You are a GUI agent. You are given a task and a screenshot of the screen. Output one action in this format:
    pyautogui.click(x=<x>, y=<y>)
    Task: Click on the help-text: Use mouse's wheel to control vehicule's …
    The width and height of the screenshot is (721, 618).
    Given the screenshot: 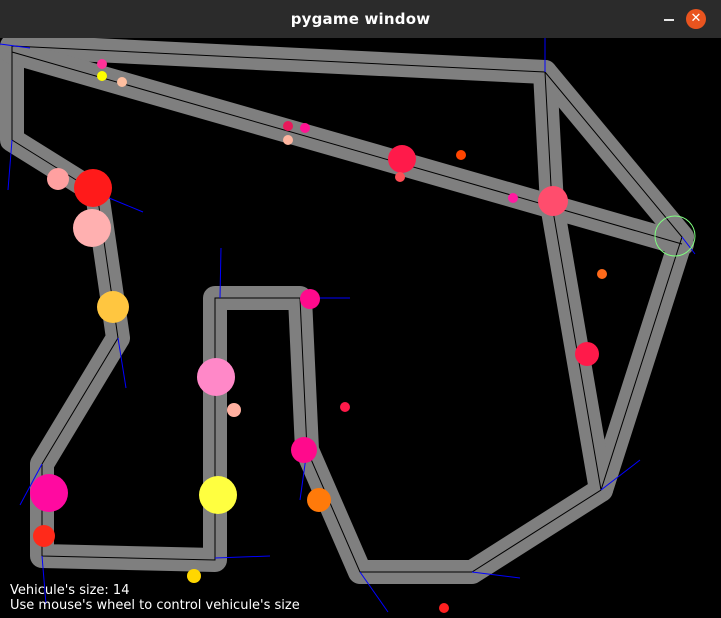 What is the action you would take?
    pyautogui.click(x=155, y=605)
    